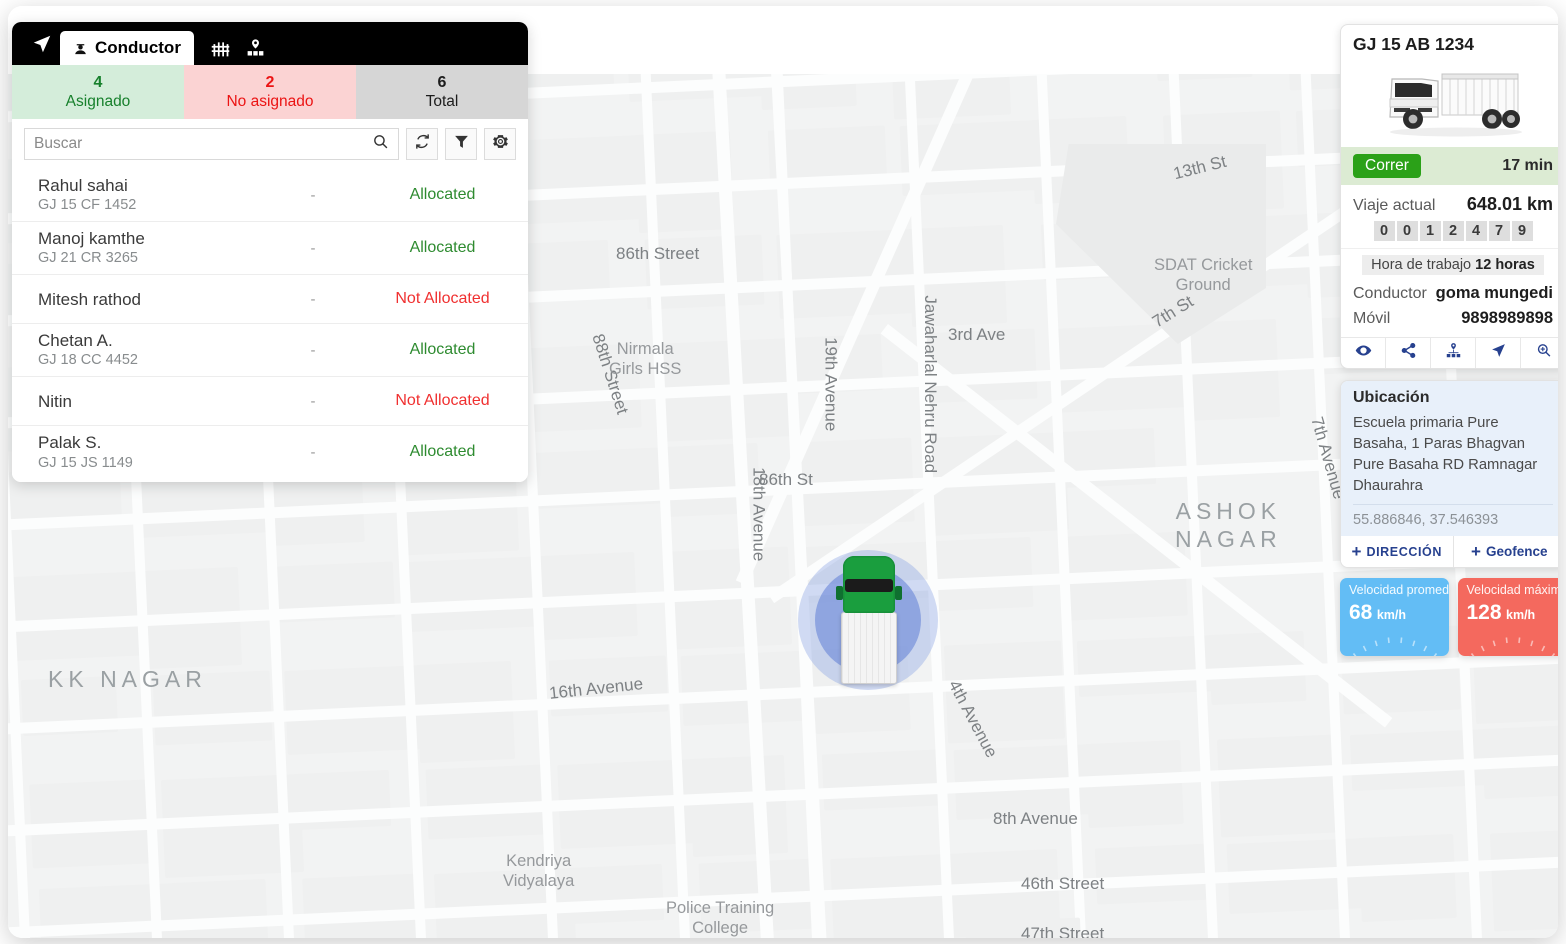 The image size is (1566, 944). What do you see at coordinates (380, 144) in the screenshot?
I see `search-icon` at bounding box center [380, 144].